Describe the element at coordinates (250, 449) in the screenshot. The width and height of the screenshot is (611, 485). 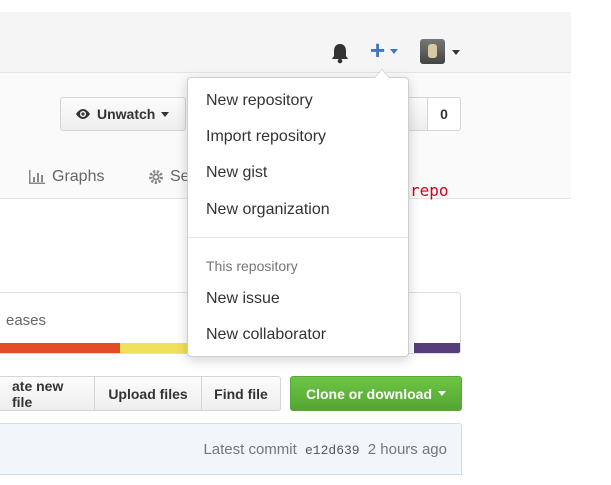
I see `latest-commit-label: Latest commit` at that location.